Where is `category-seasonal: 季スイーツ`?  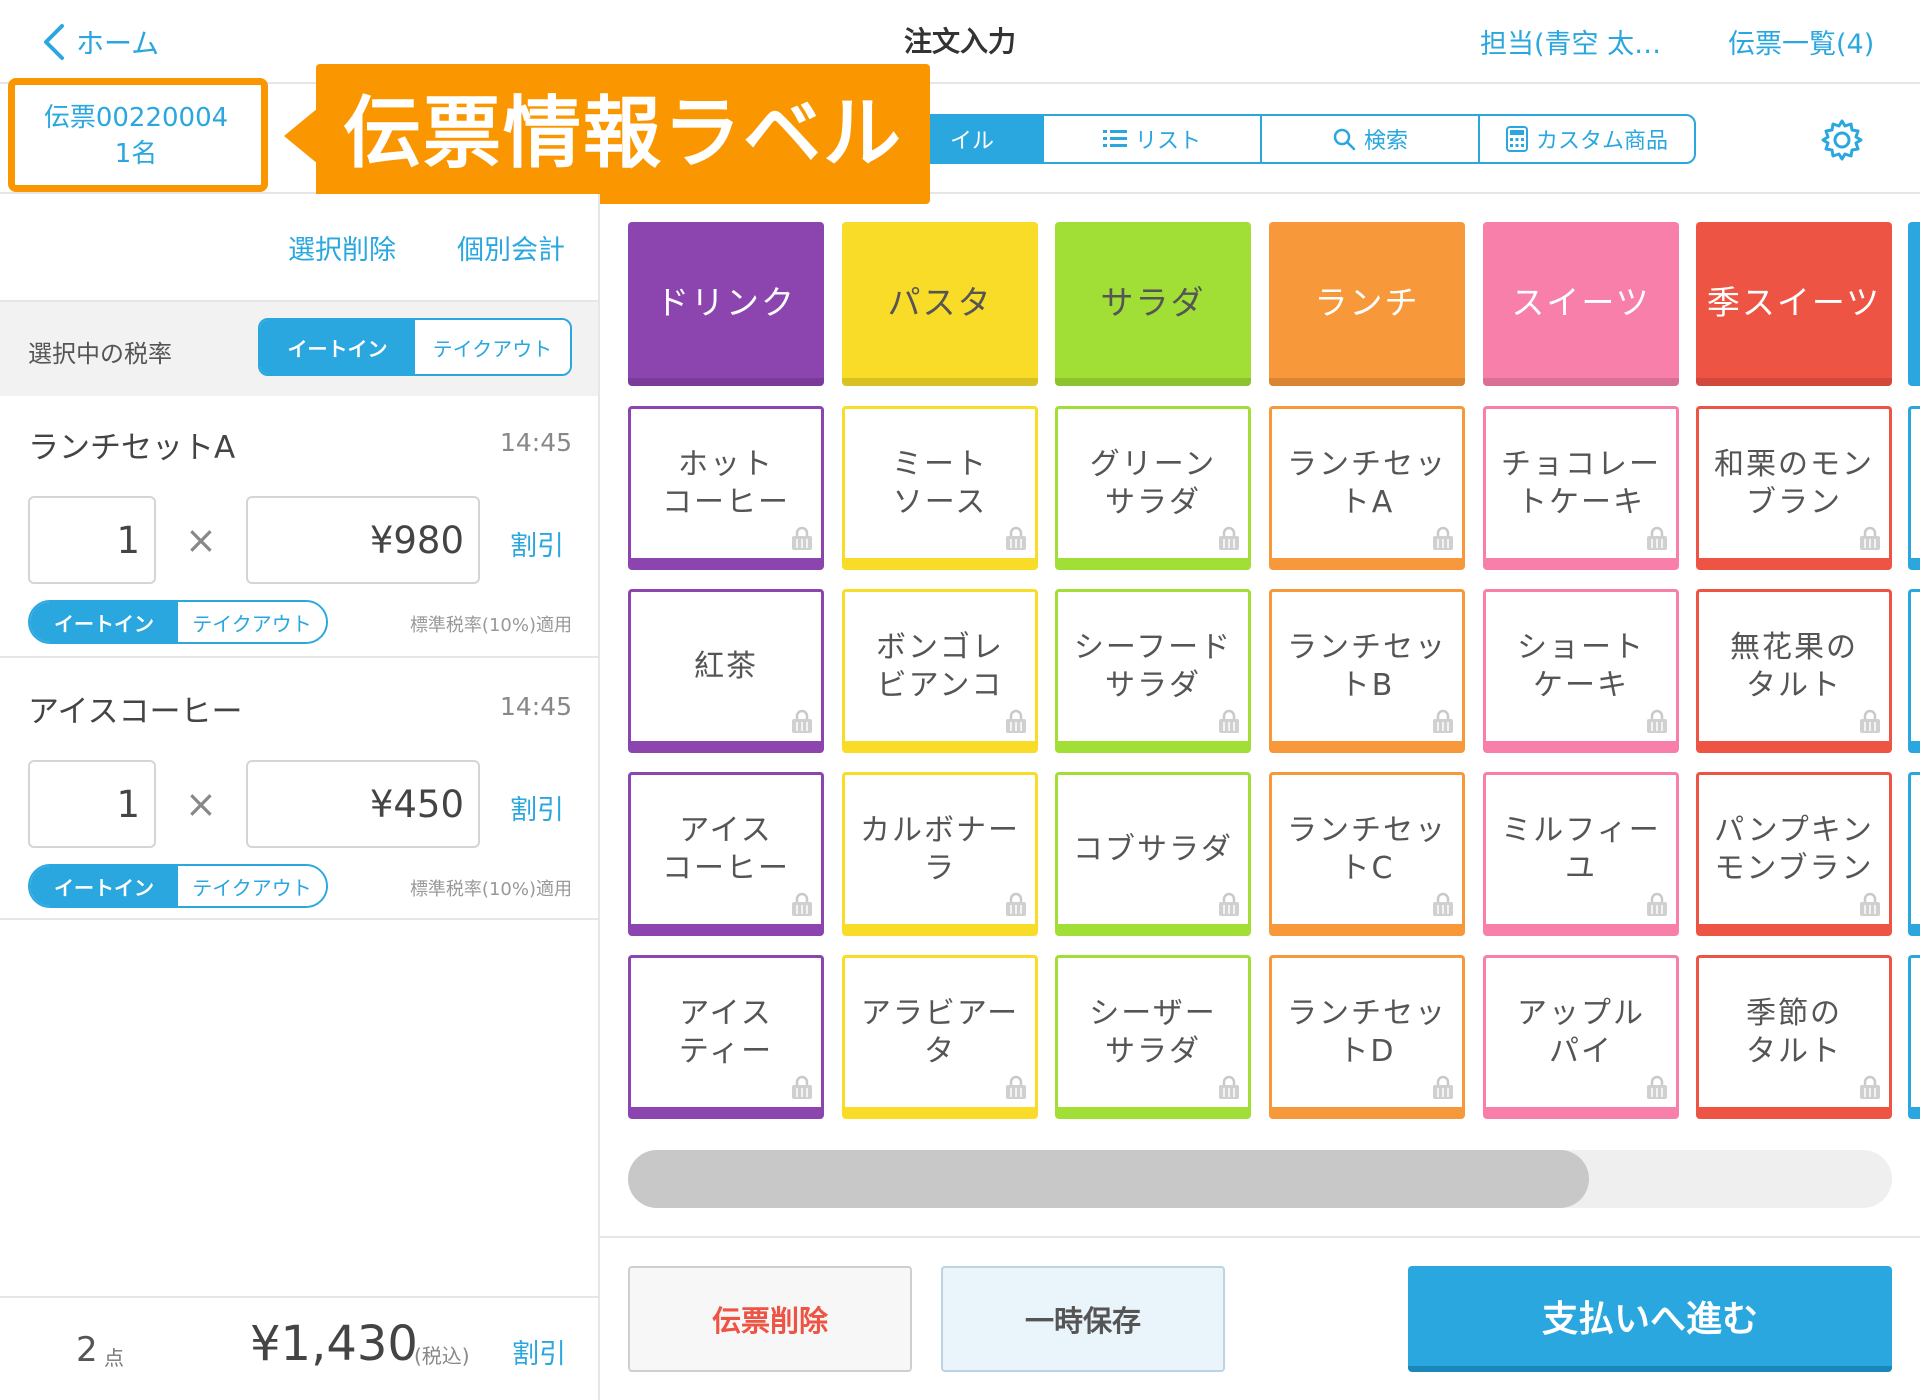 category-seasonal: 季スイーツ is located at coordinates (1794, 304).